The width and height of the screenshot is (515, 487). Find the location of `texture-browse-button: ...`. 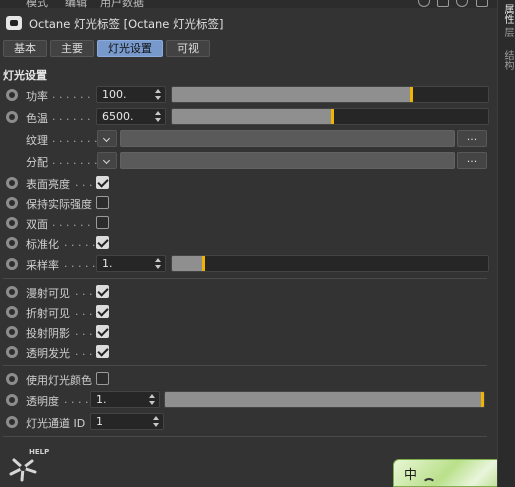

texture-browse-button: ... is located at coordinates (472, 138).